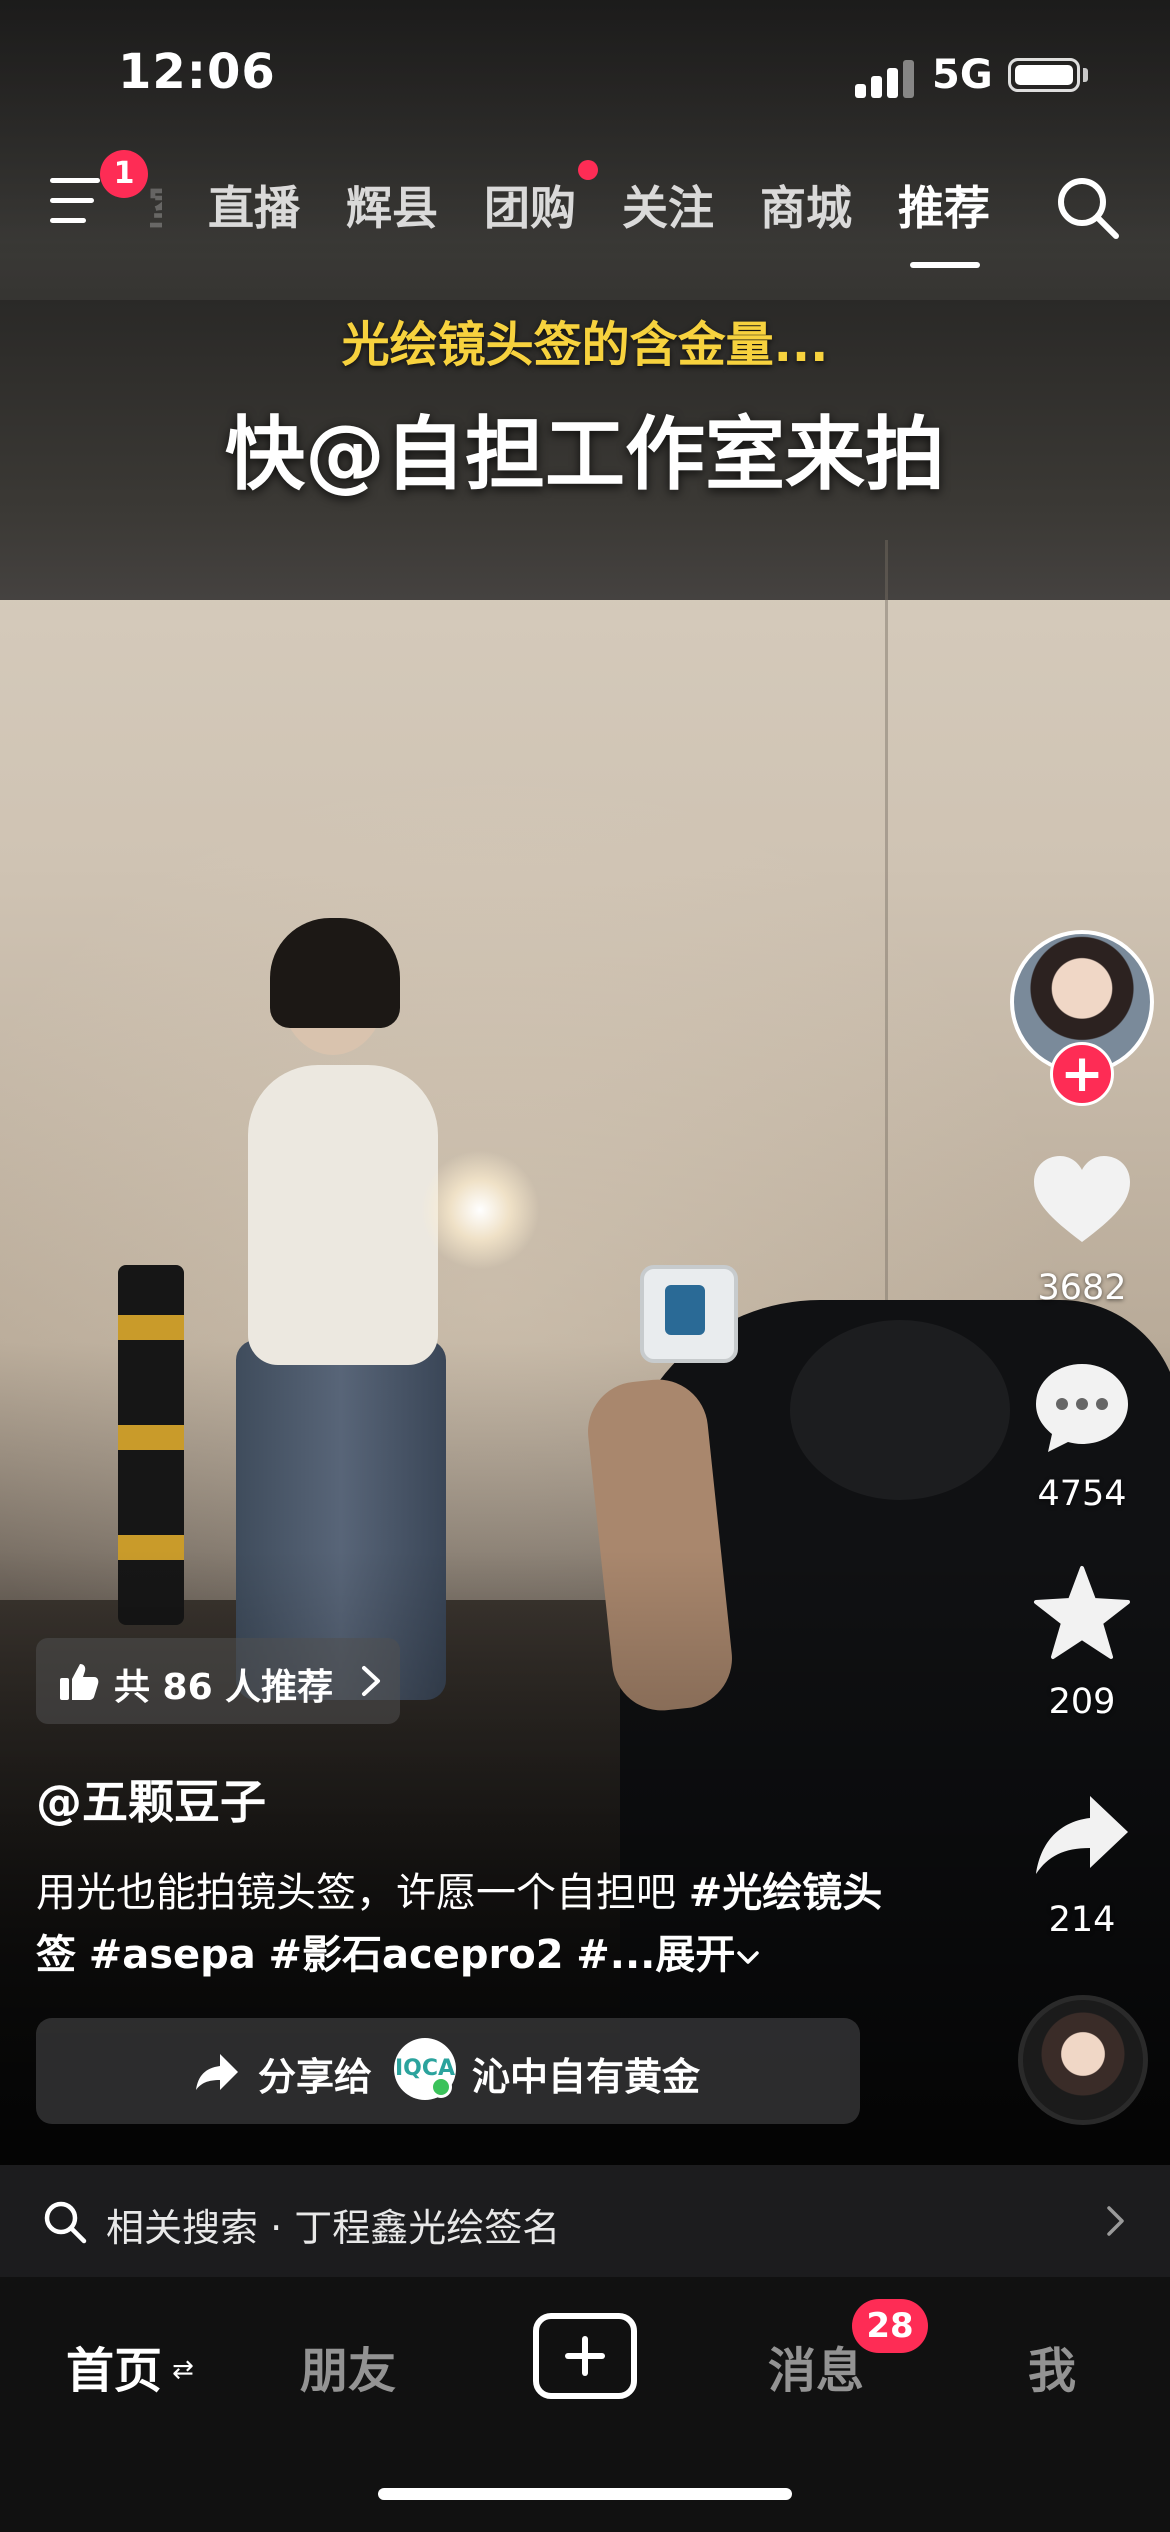 The height and width of the screenshot is (2532, 1170). I want to click on comment-count: 4754, so click(1082, 1494).